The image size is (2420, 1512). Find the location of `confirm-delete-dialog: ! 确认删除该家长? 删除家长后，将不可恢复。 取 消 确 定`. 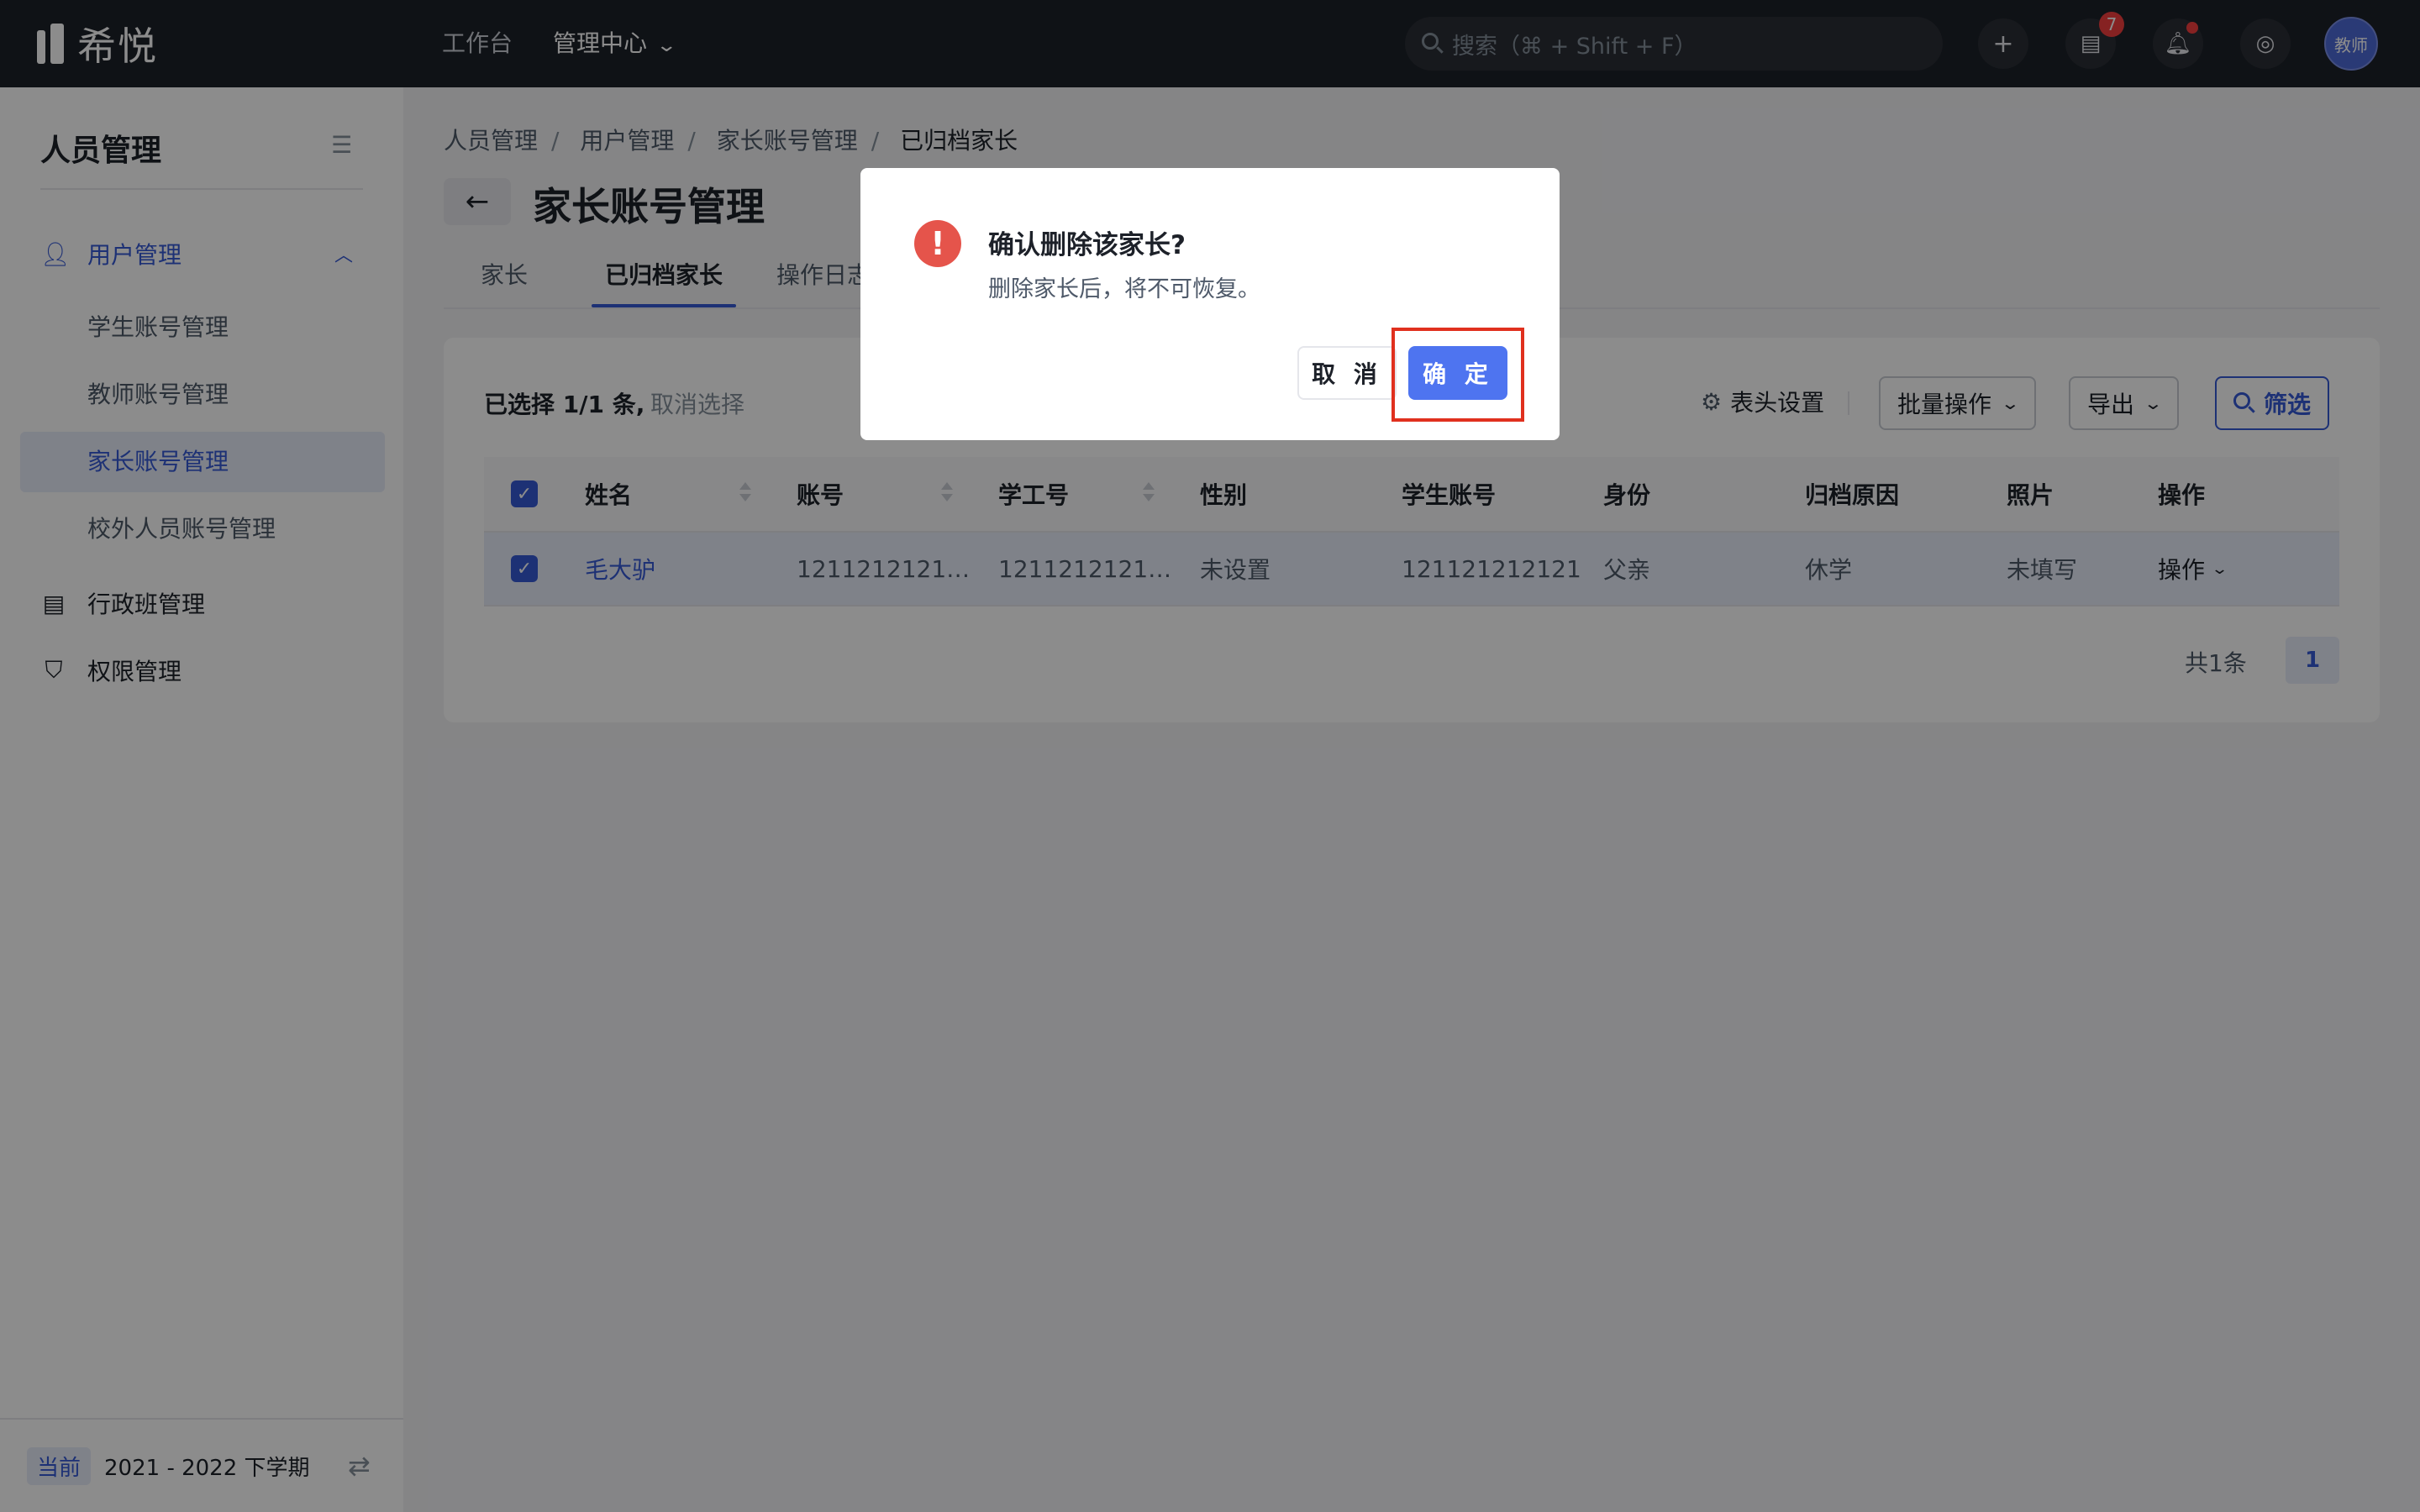

confirm-delete-dialog: ! 确认删除该家长? 删除家长后，将不可恢复。 取 消 确 定 is located at coordinates (1210, 304).